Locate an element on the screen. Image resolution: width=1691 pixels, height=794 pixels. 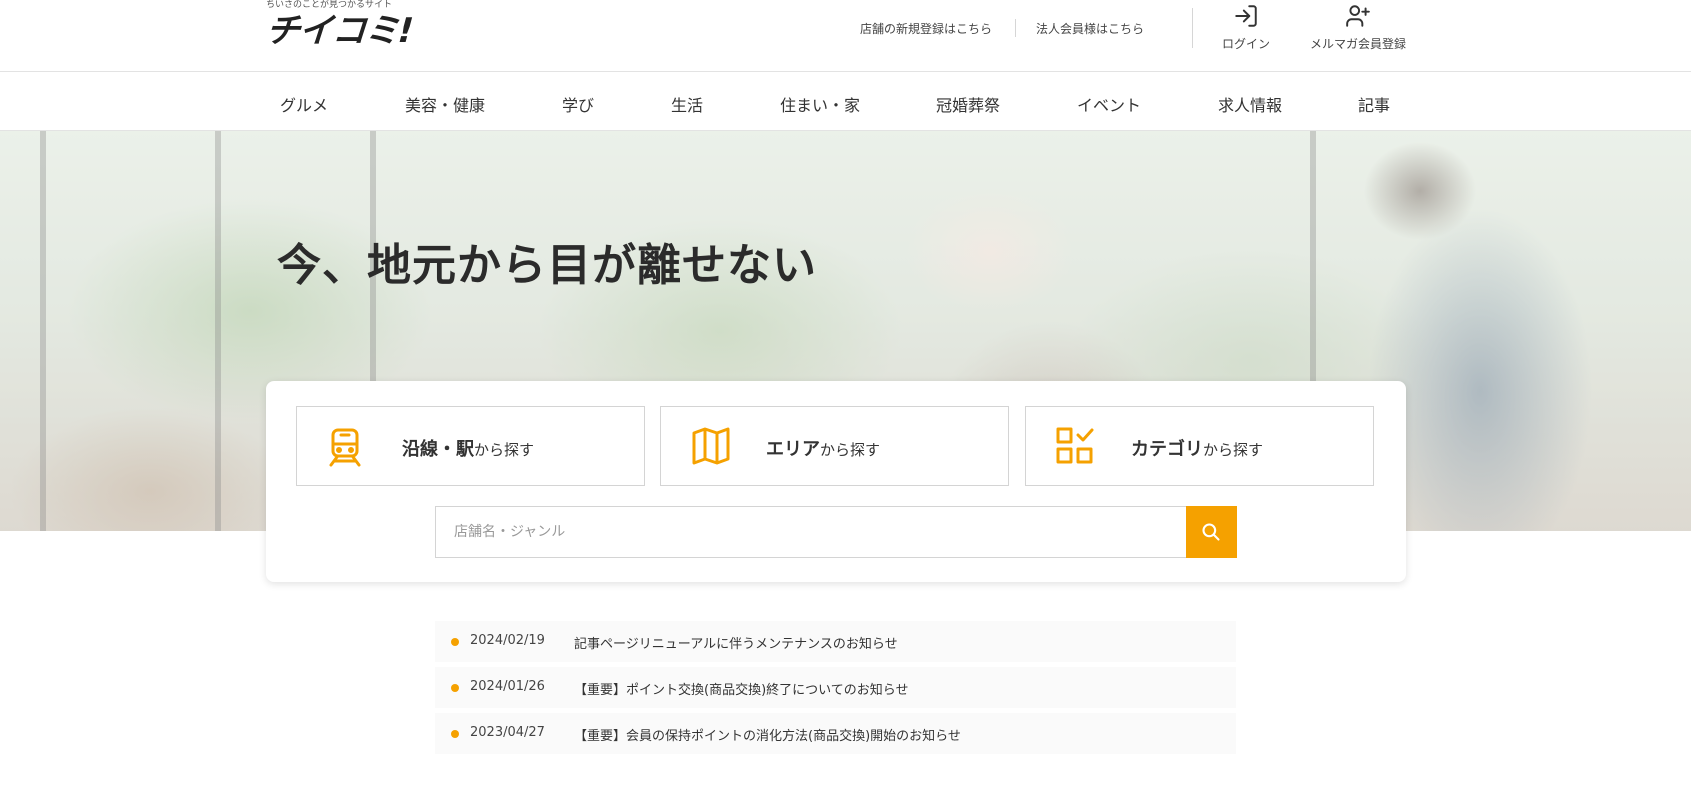
category-nav: グルメ 美容・健康 学び 生活 住まい・家 冠婚葬祭 イベント 求人情報 記事 is located at coordinates (845, 101).